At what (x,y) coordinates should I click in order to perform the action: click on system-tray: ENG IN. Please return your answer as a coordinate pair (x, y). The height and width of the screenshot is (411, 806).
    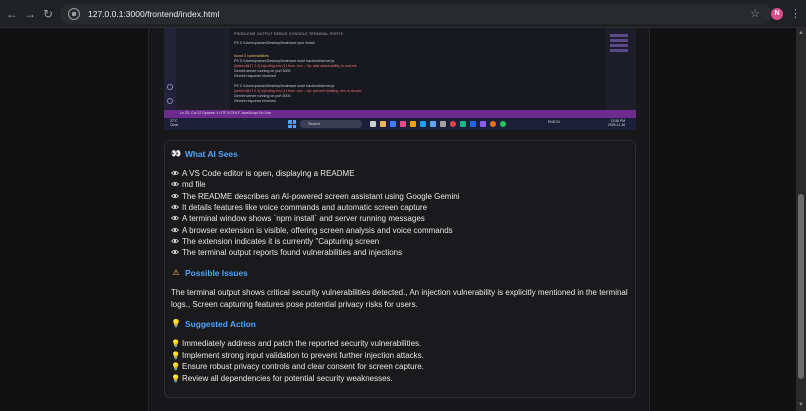
    Looking at the image, I should click on (554, 122).